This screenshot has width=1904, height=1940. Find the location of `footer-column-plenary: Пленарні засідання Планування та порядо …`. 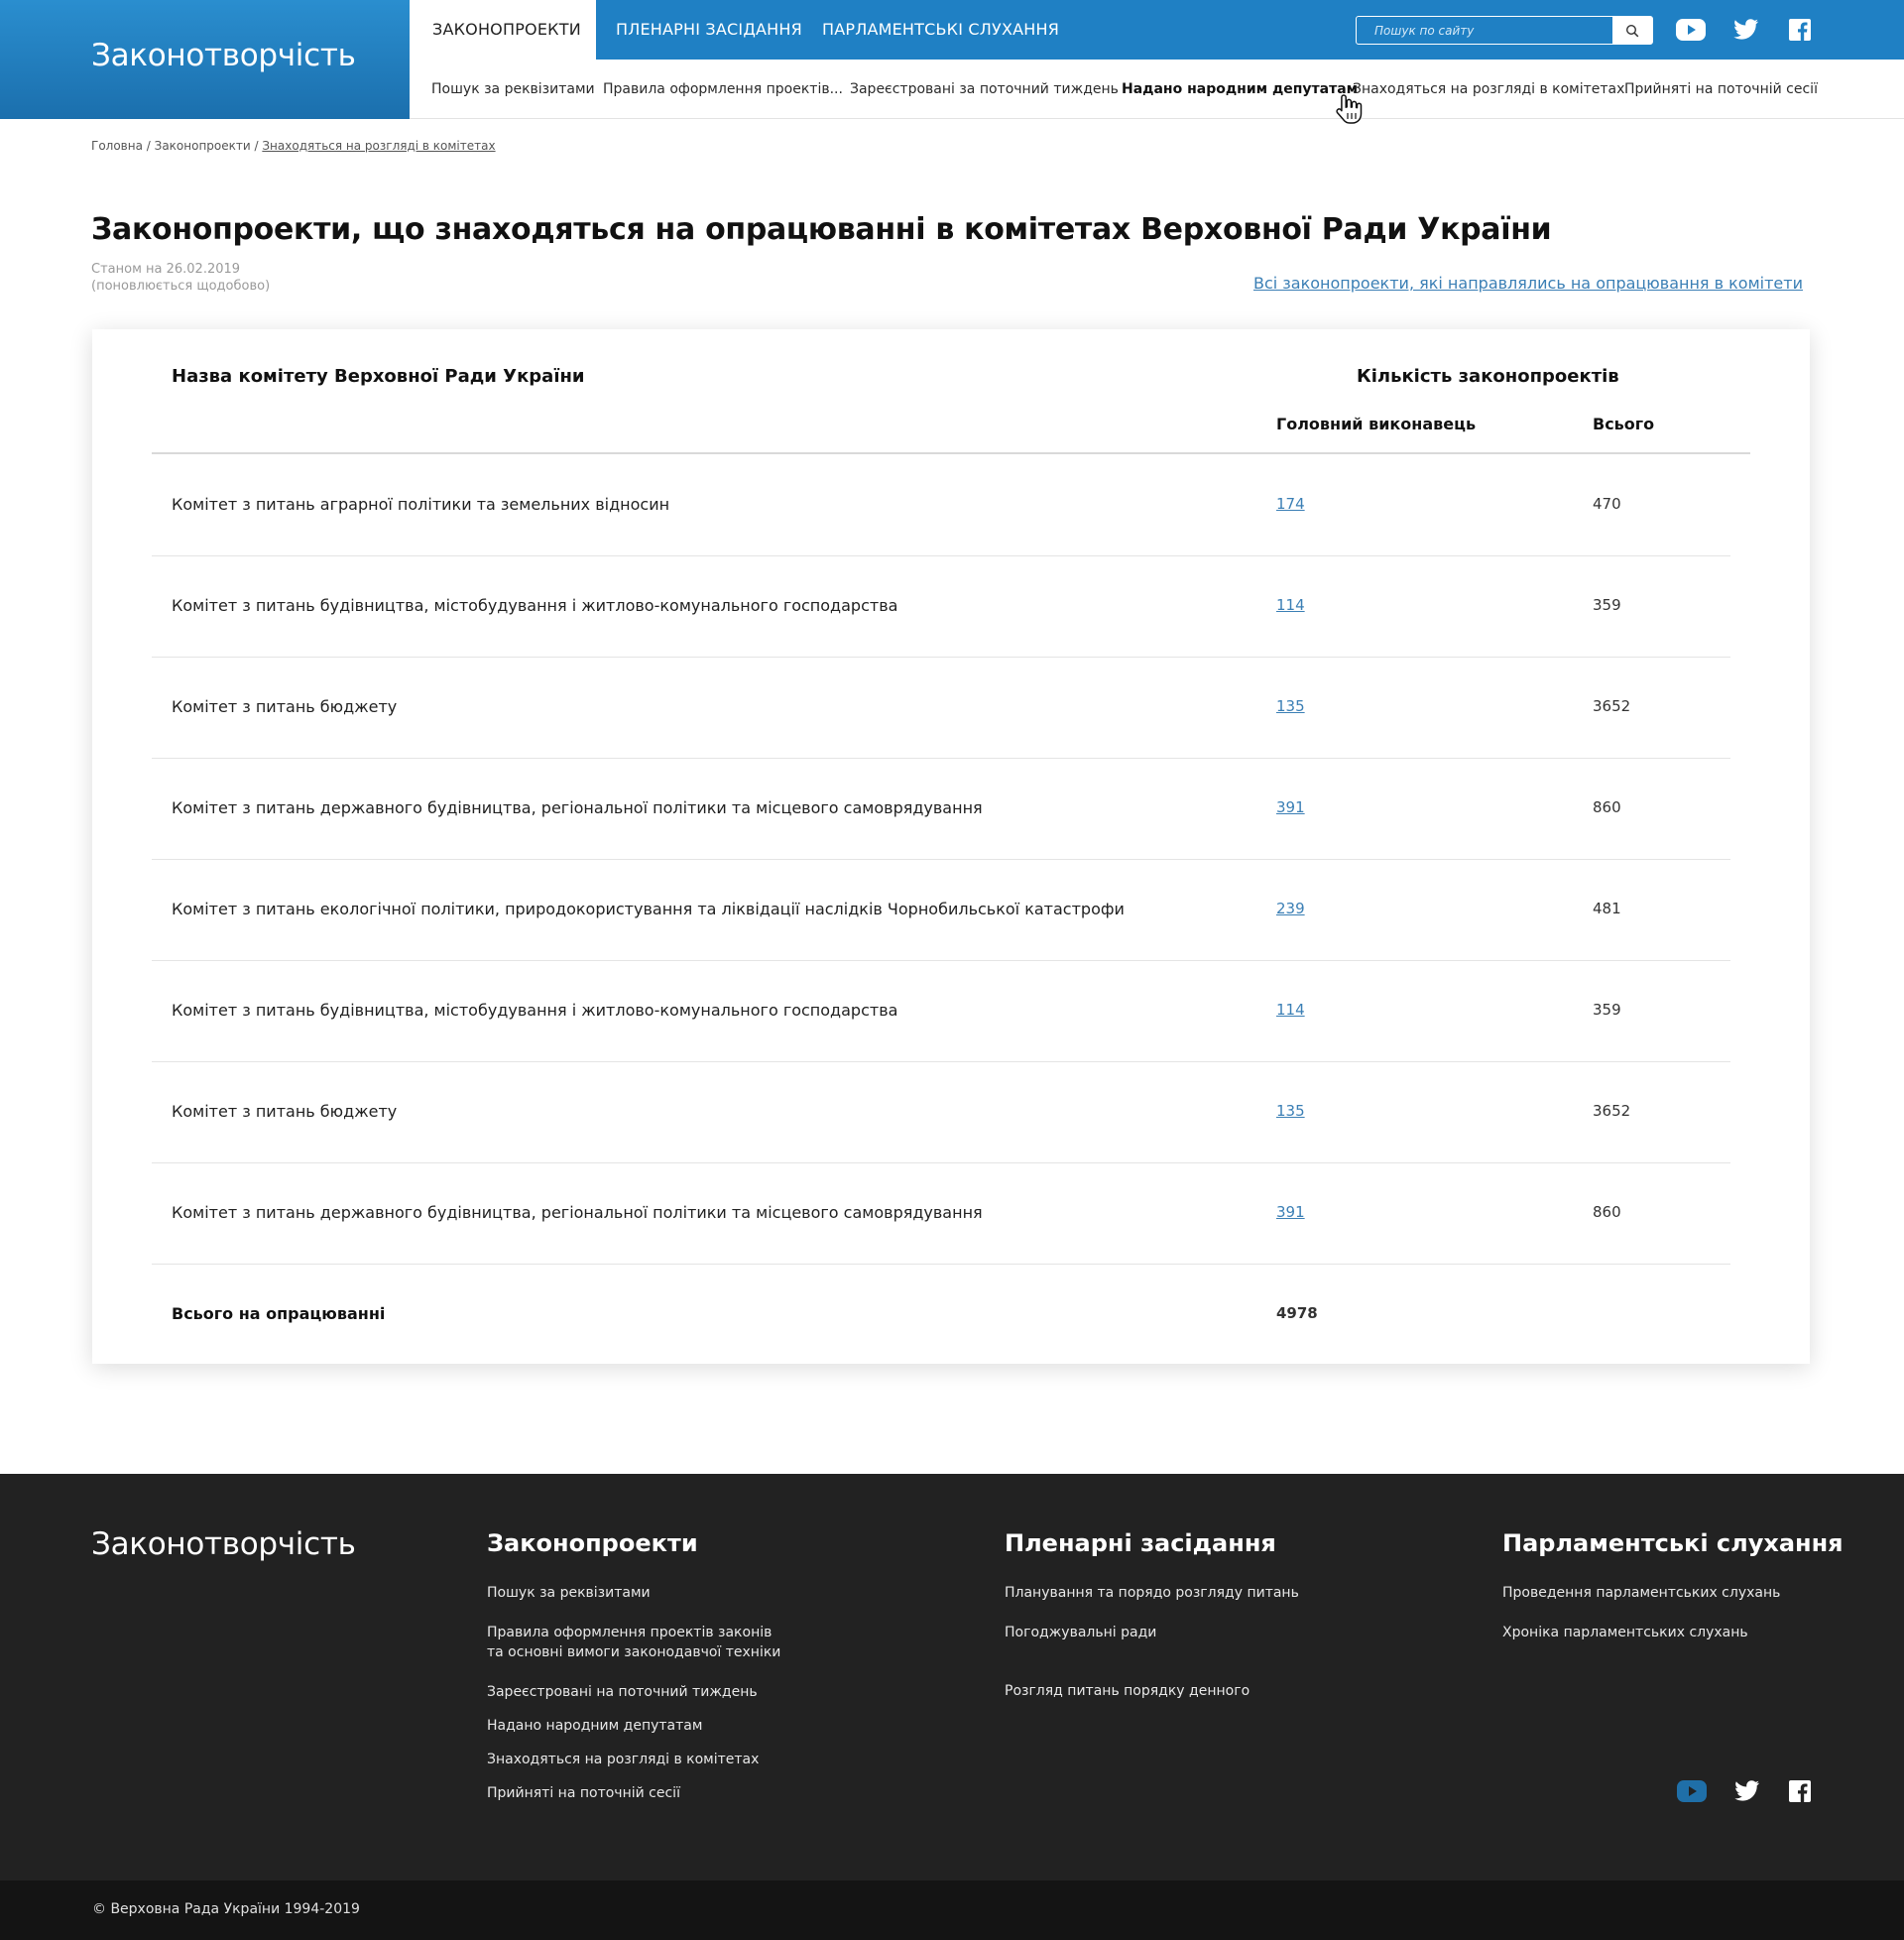

footer-column-plenary: Пленарні засідання Планування та порядо … is located at coordinates (1152, 1615).